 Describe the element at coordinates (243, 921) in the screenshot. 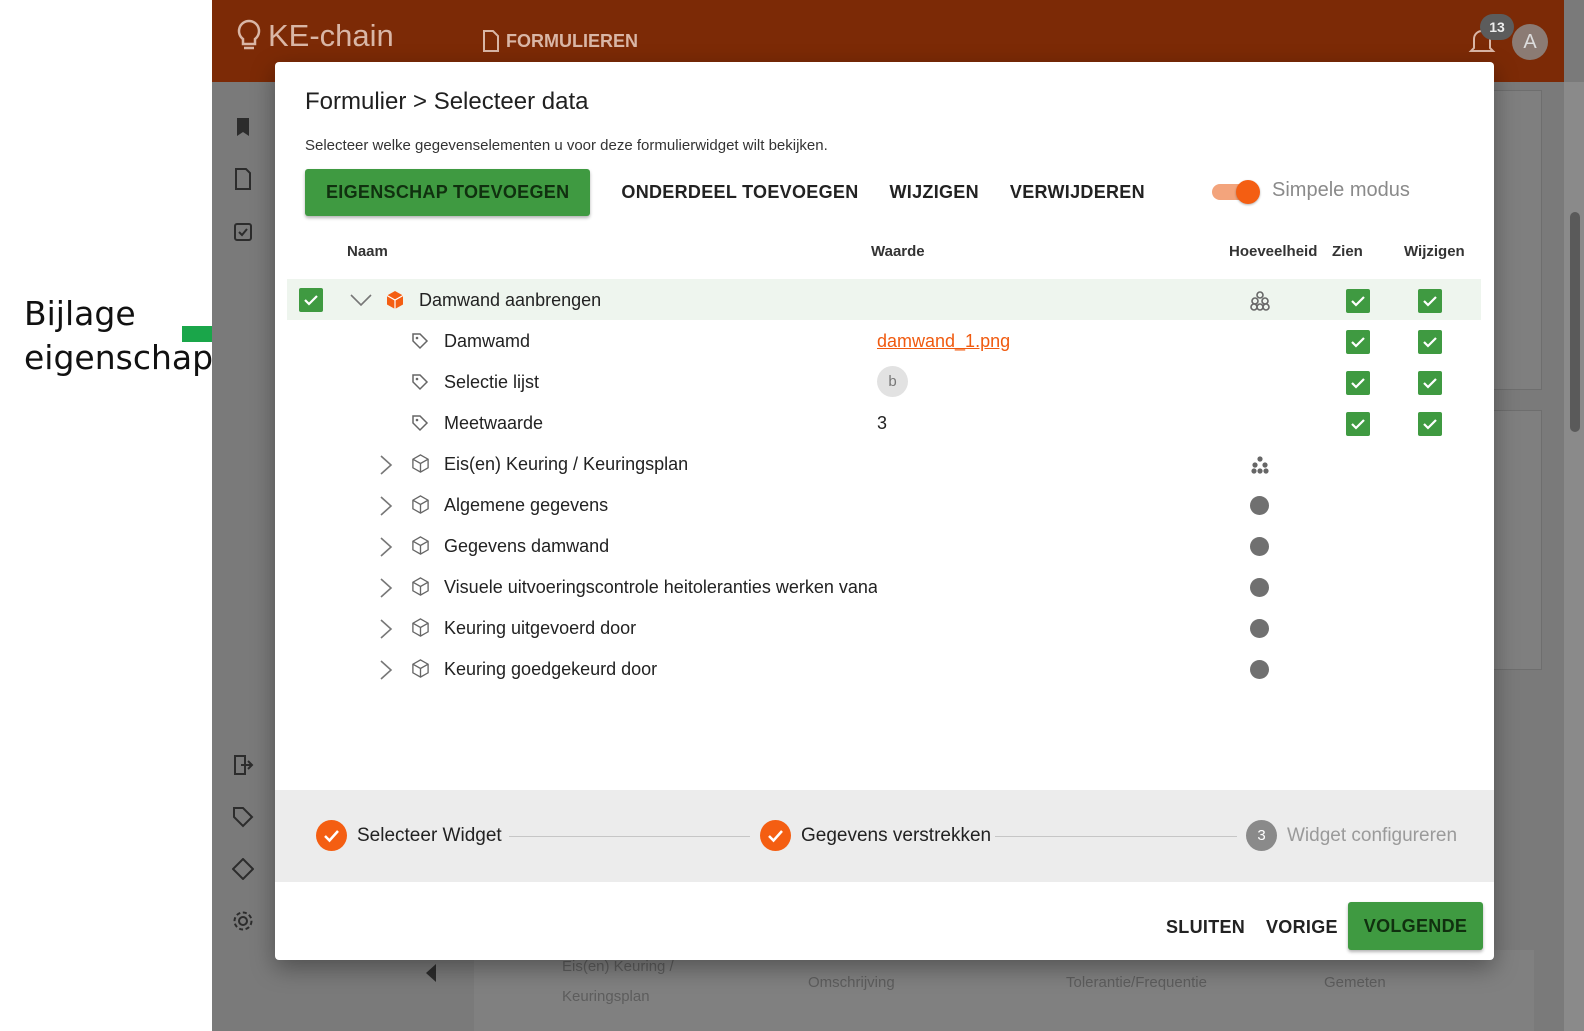

I see `settings-gear-icon` at that location.